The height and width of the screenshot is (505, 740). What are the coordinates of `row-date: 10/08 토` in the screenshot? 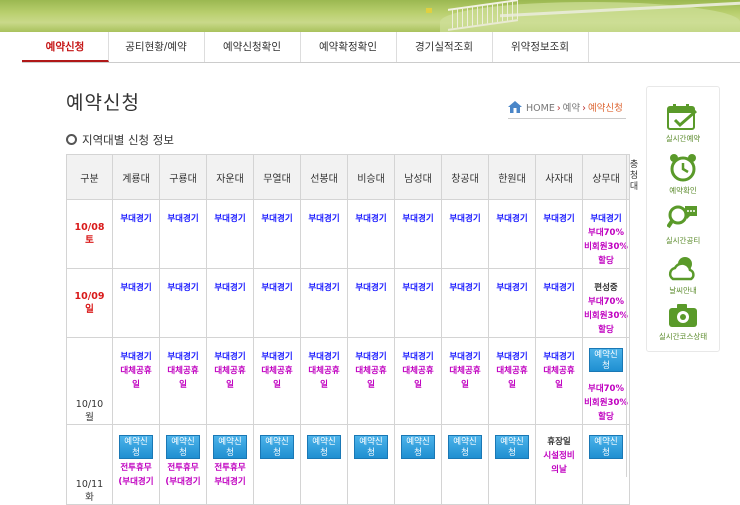 It's located at (89, 234).